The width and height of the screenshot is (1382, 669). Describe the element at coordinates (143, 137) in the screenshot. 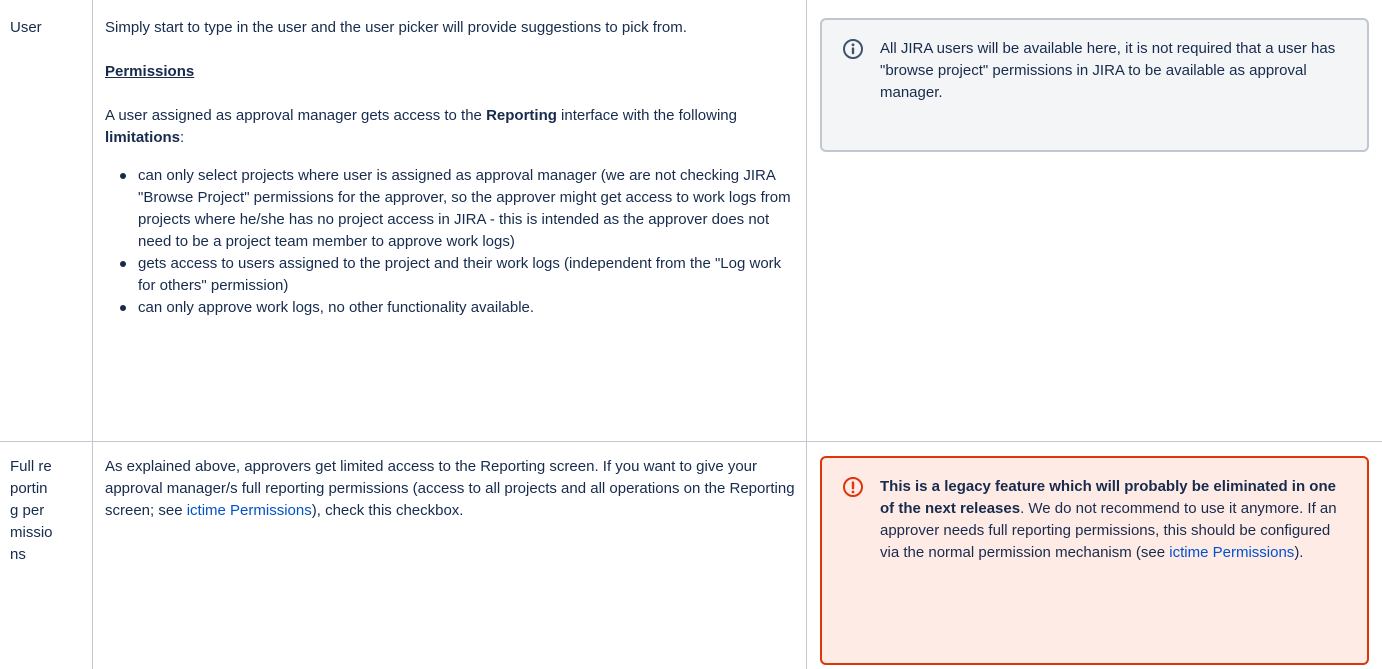

I see `limitations-bold: limitations` at that location.